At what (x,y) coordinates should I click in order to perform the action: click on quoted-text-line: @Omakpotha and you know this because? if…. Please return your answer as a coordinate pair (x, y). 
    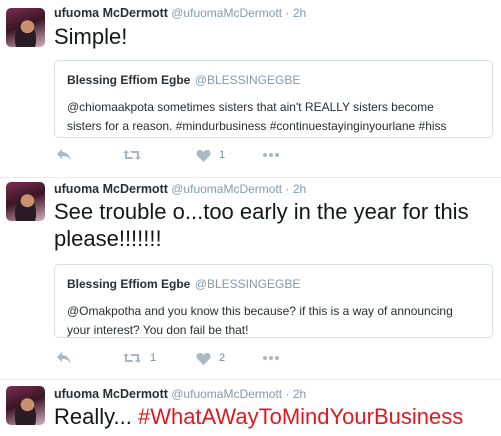
    Looking at the image, I should click on (260, 311).